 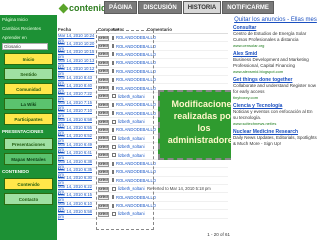 I want to click on sidebar-select: Glosario, so click(x=25, y=46).